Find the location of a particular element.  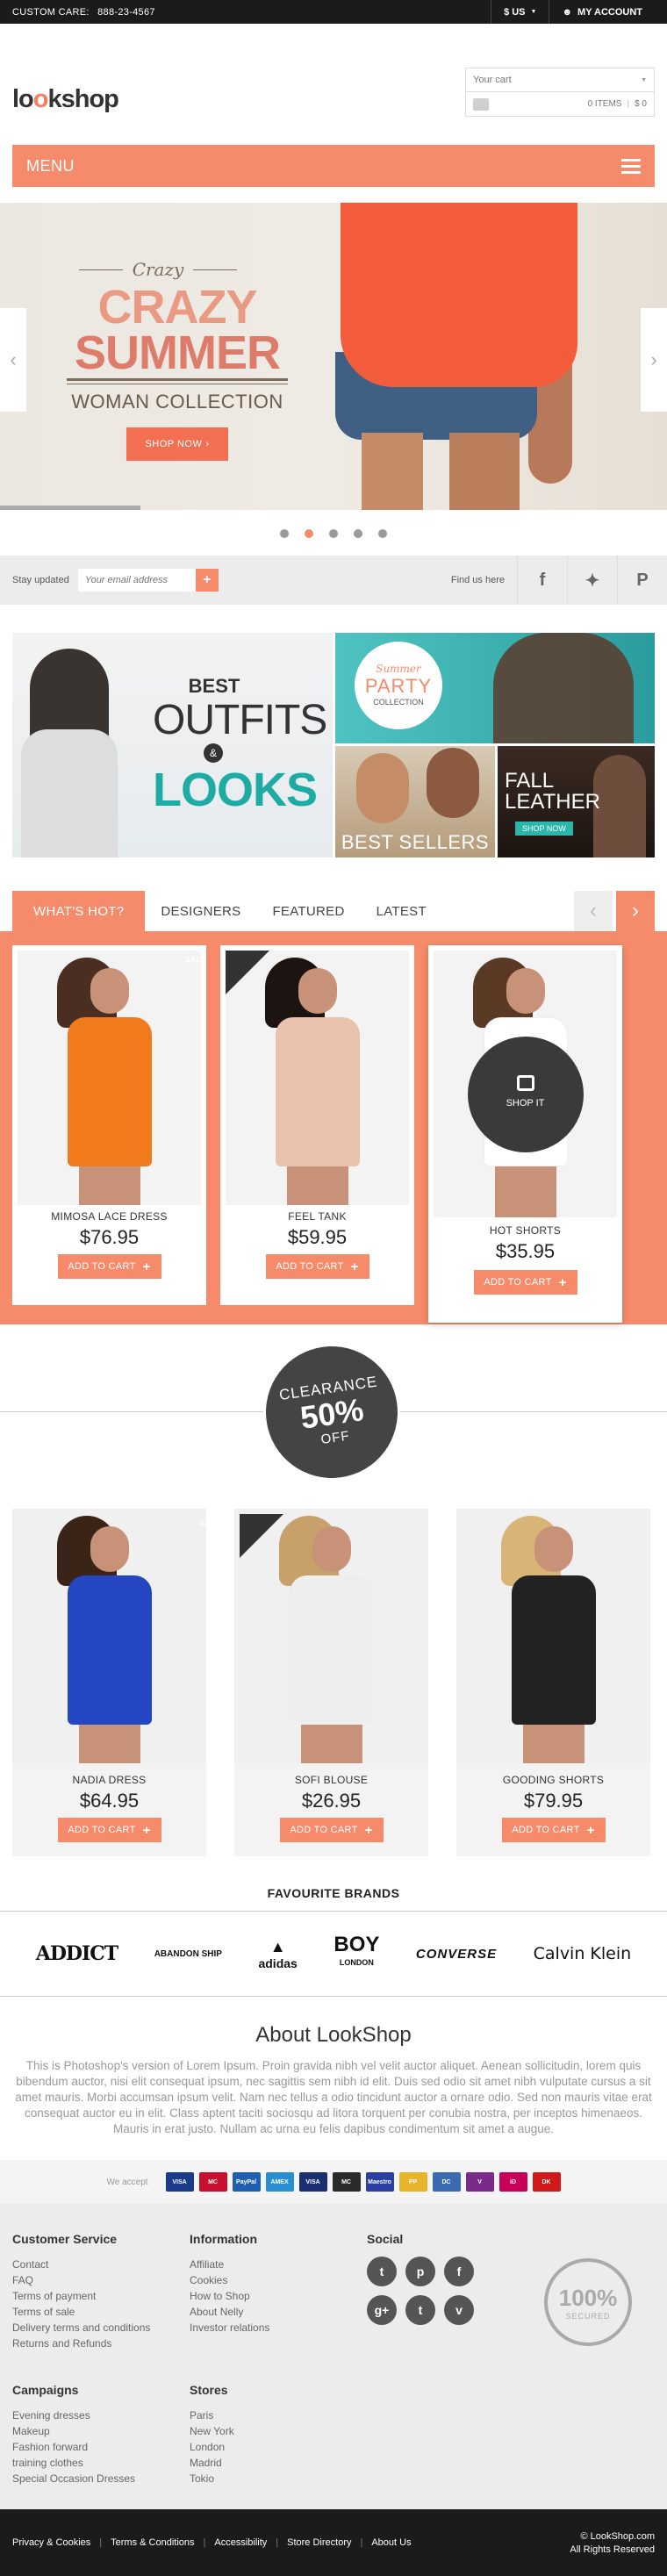

footer-link: How to Shop is located at coordinates (230, 2296).